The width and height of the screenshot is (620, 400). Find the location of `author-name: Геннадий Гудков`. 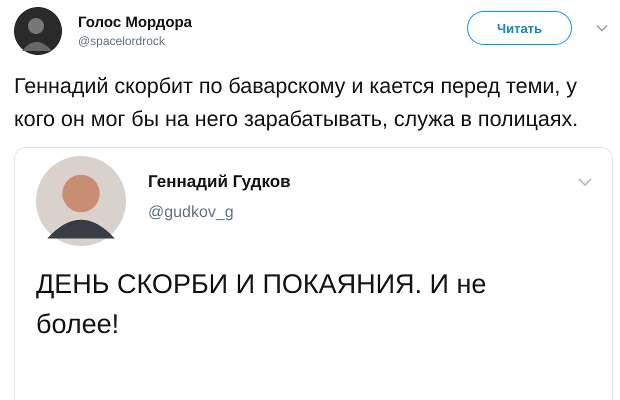

author-name: Геннадий Гудков is located at coordinates (220, 182).